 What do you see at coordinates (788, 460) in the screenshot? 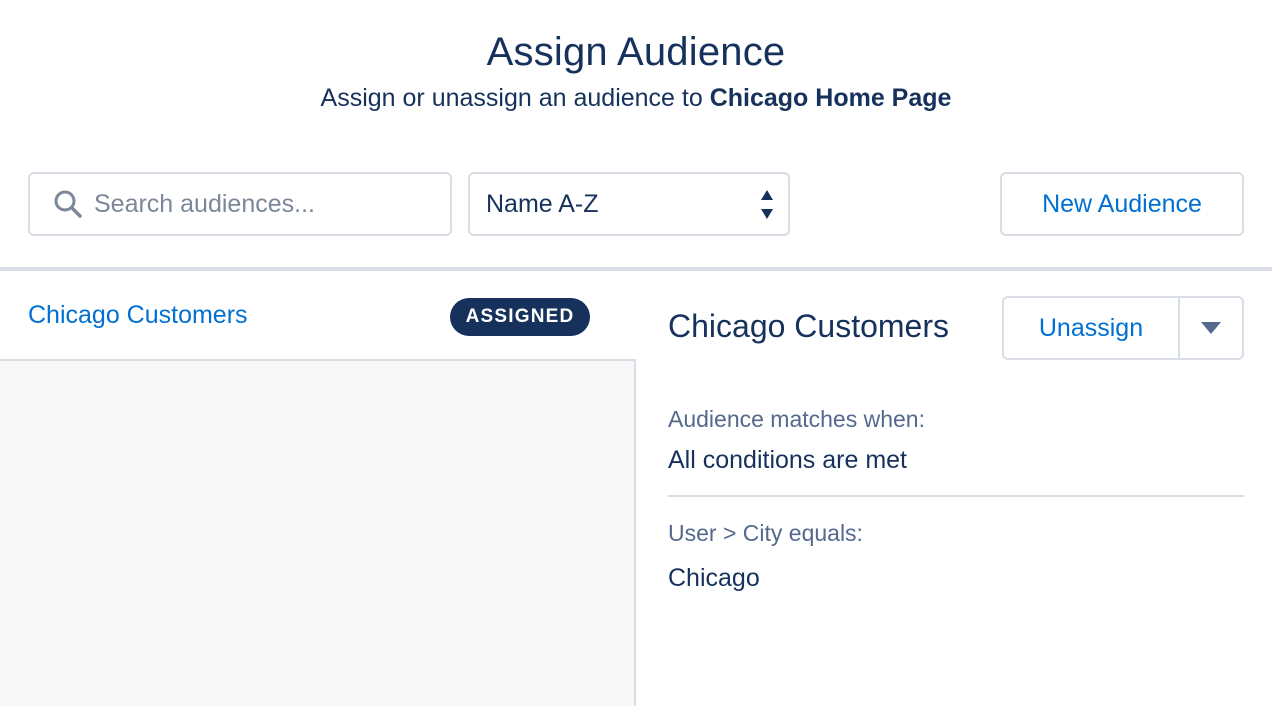
I see `match-value: All conditions are met` at bounding box center [788, 460].